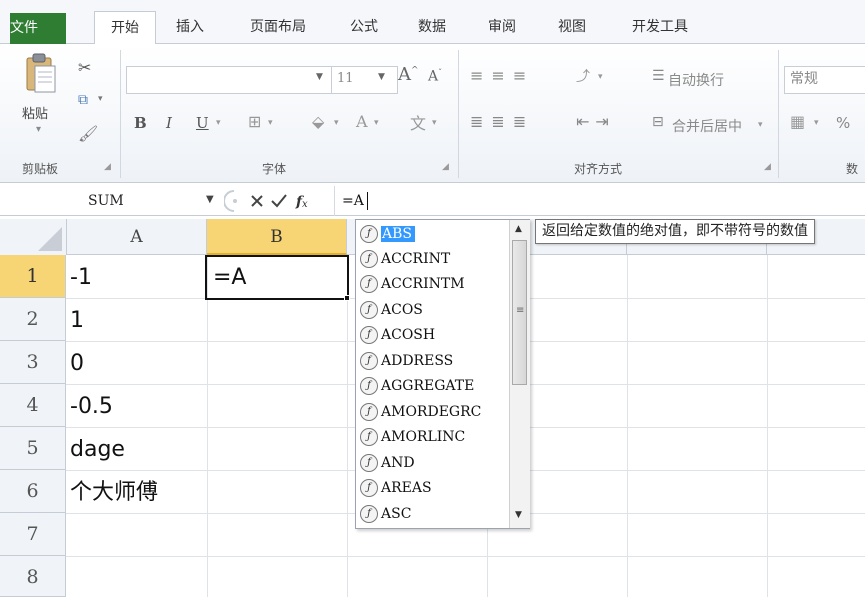 The image size is (865, 599). What do you see at coordinates (433, 463) in the screenshot?
I see `autocomplete-item: ƒ AND` at bounding box center [433, 463].